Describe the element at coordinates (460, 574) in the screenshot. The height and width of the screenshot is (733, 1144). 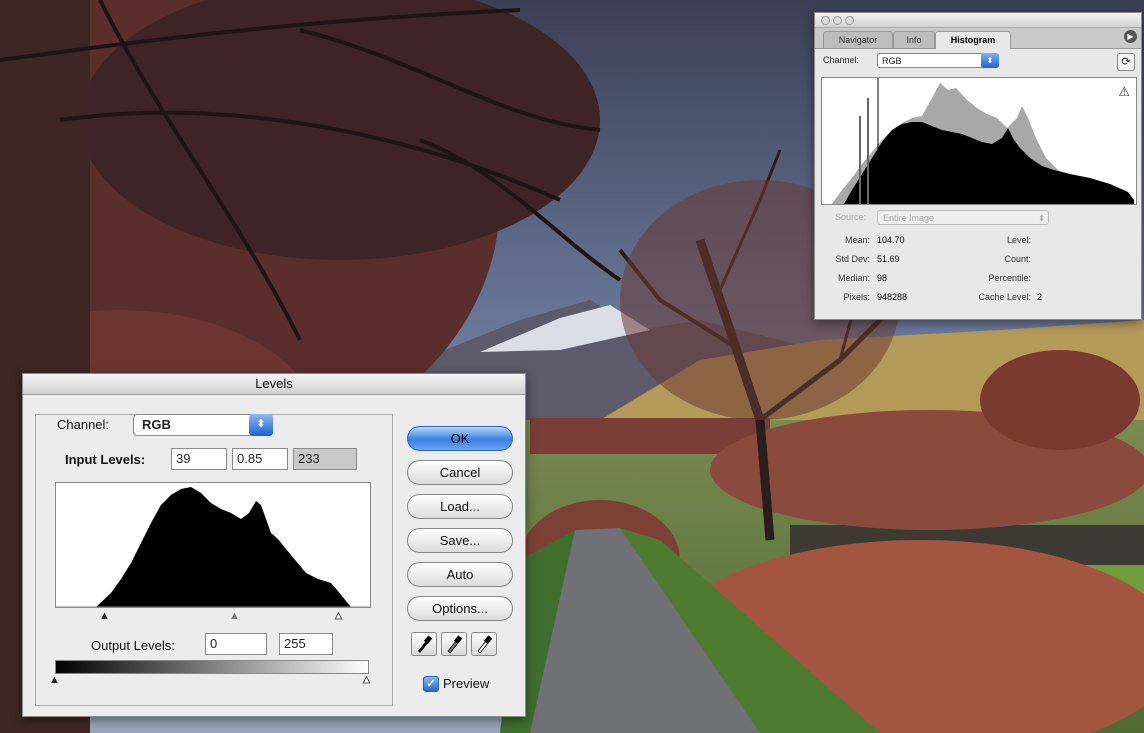
I see `auto-button: Auto` at that location.